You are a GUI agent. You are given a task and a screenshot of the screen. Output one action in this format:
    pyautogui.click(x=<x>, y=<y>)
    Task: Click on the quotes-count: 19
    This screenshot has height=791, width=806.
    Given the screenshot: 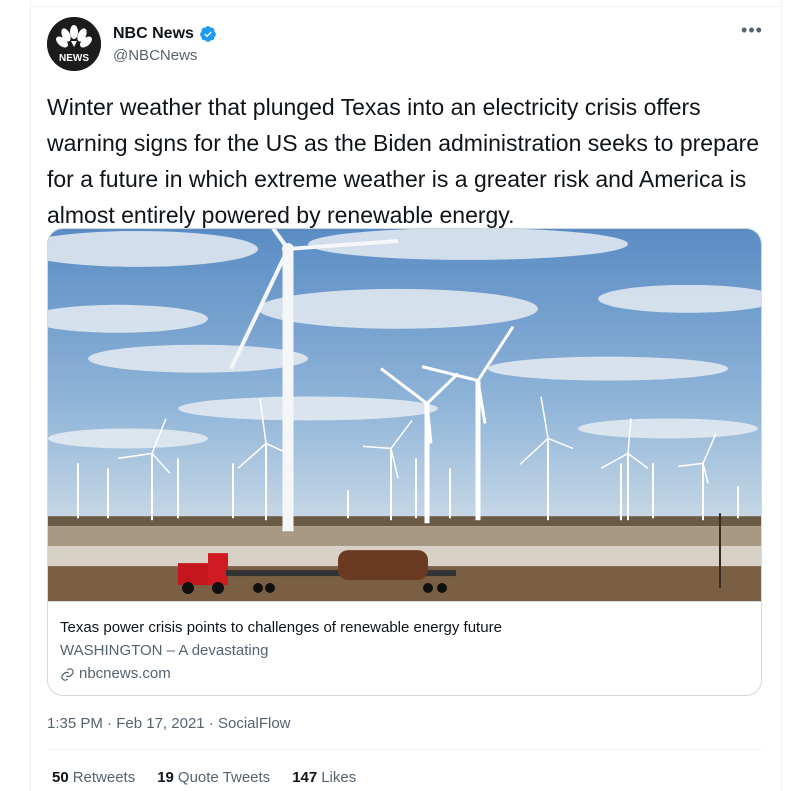 What is the action you would take?
    pyautogui.click(x=165, y=777)
    